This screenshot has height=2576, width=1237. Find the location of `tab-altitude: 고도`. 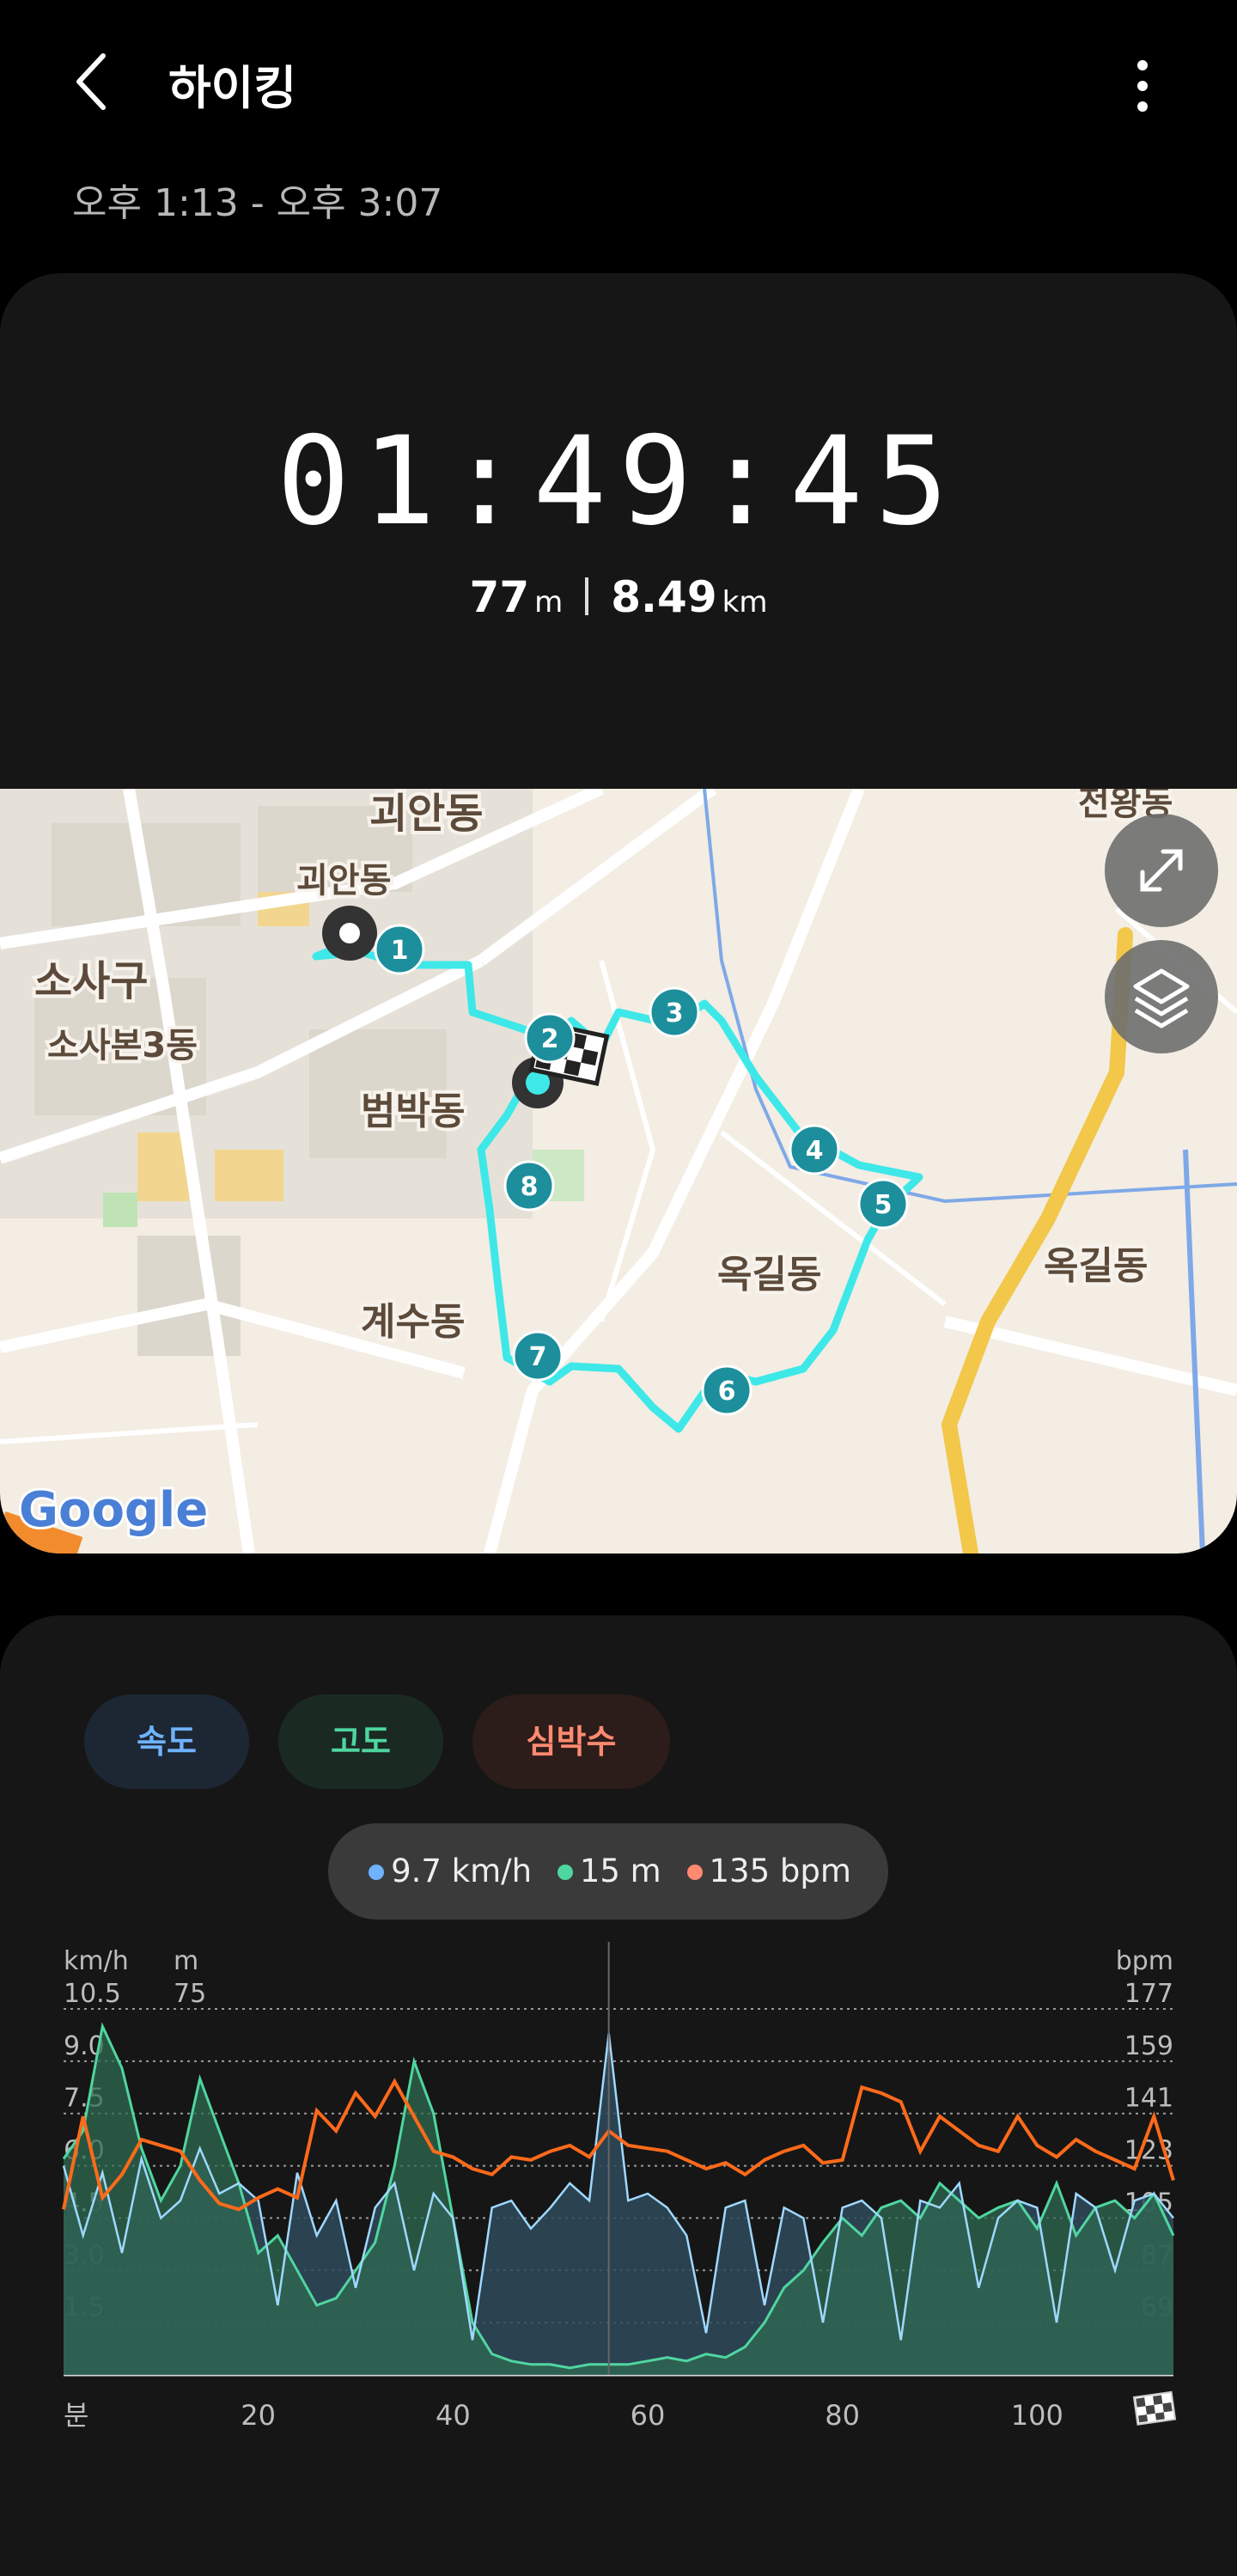

tab-altitude: 고도 is located at coordinates (360, 1741).